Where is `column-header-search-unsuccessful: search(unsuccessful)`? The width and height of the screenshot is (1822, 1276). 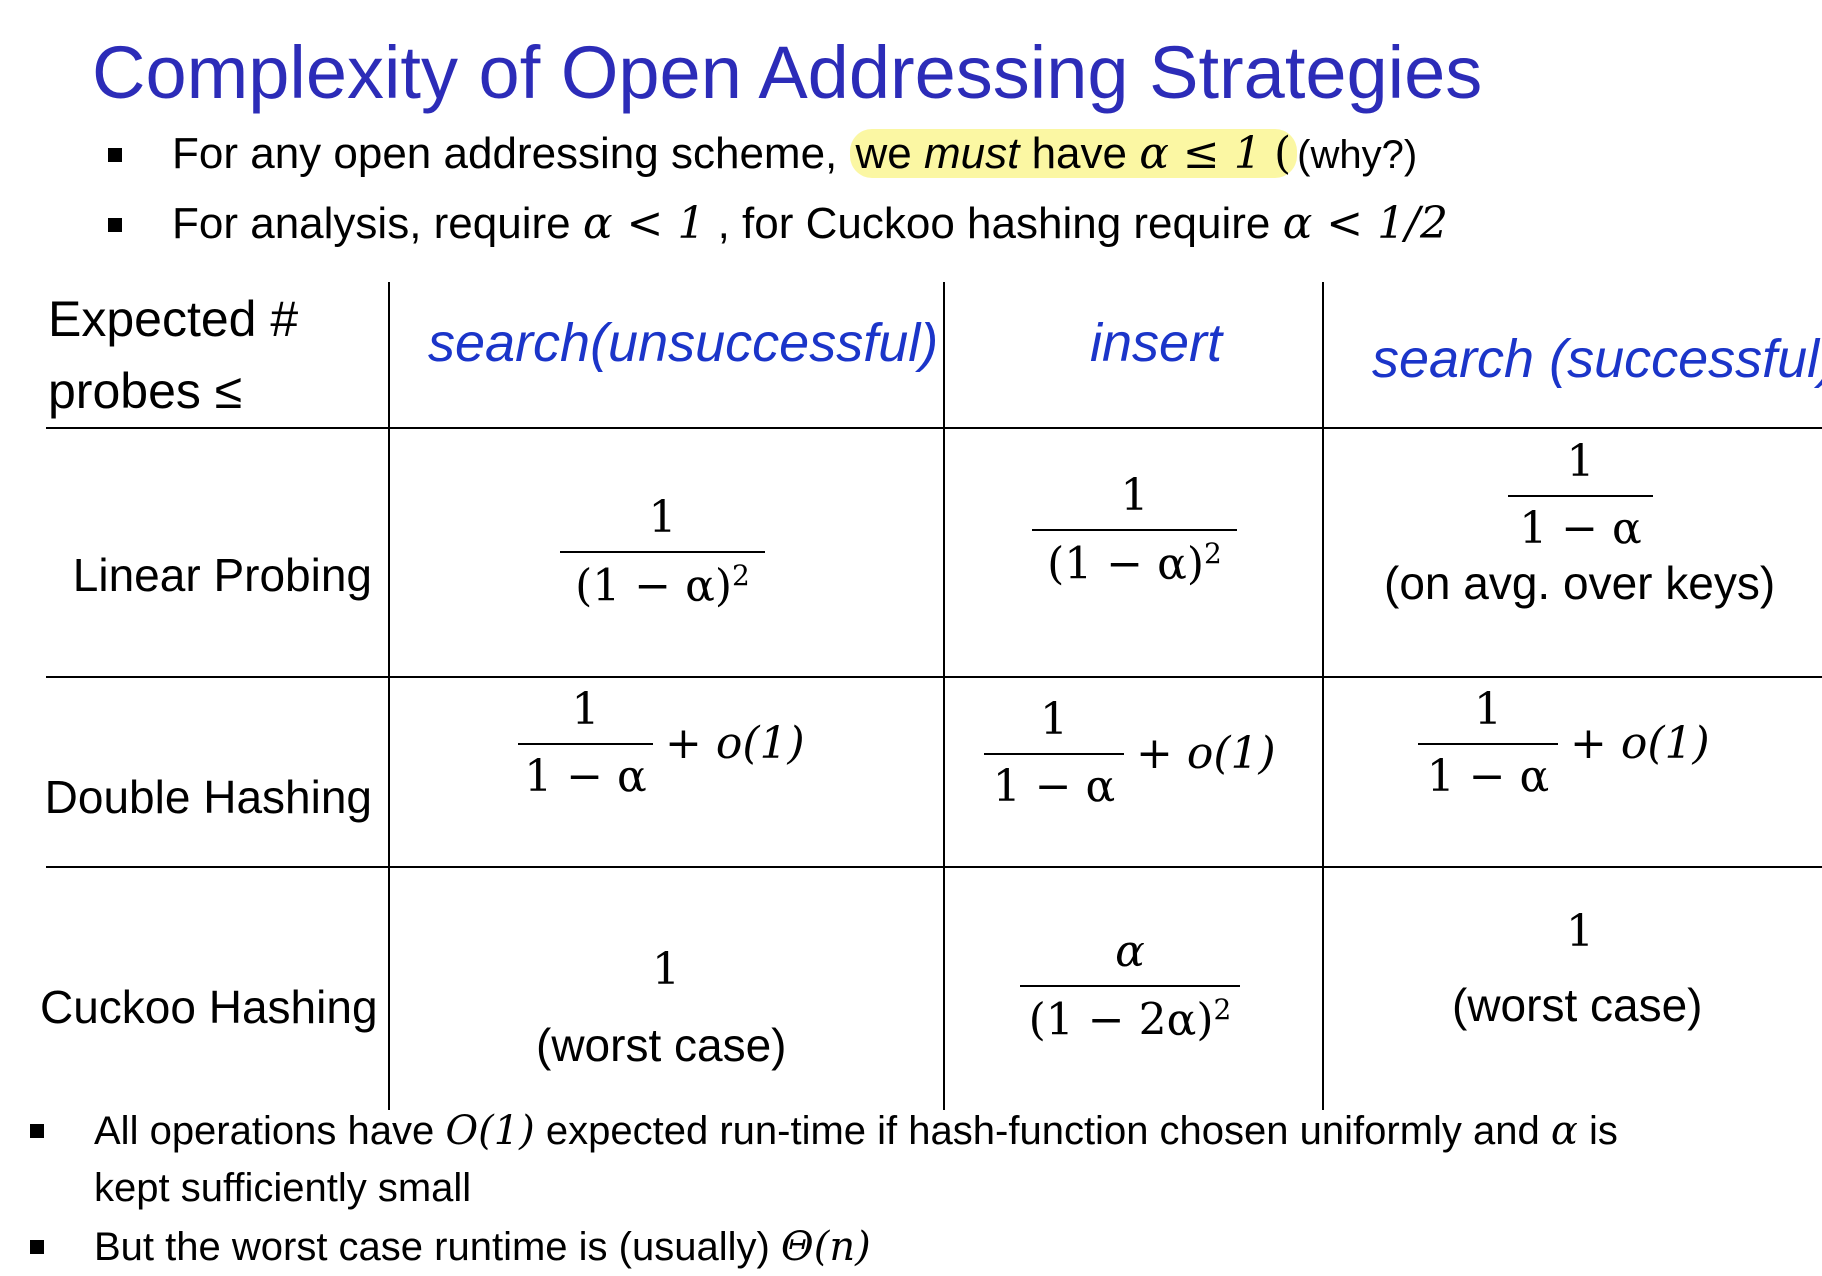
column-header-search-unsuccessful: search(unsuccessful) is located at coordinates (683, 343).